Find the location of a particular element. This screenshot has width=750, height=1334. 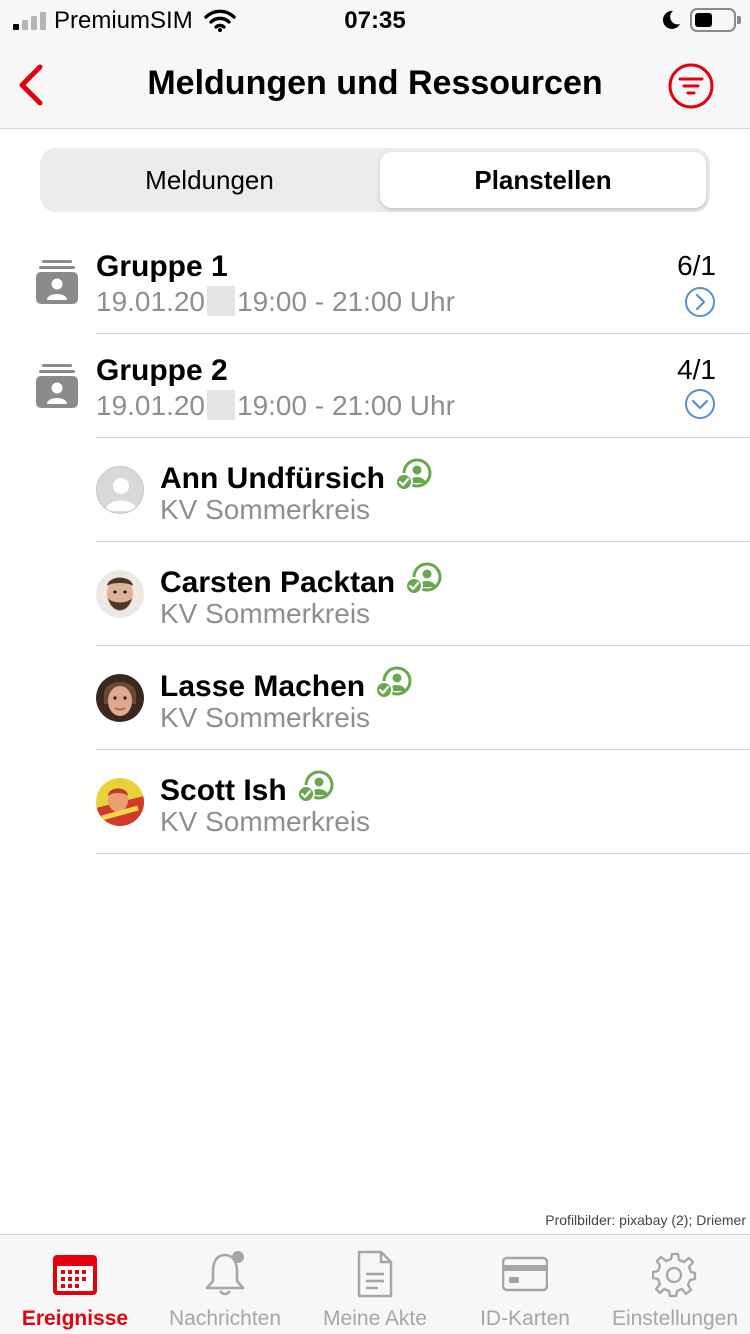

group-row: Gruppe 1 19.01.20 19:00 - 21:00 Uhr 6/1 is located at coordinates (375, 282).